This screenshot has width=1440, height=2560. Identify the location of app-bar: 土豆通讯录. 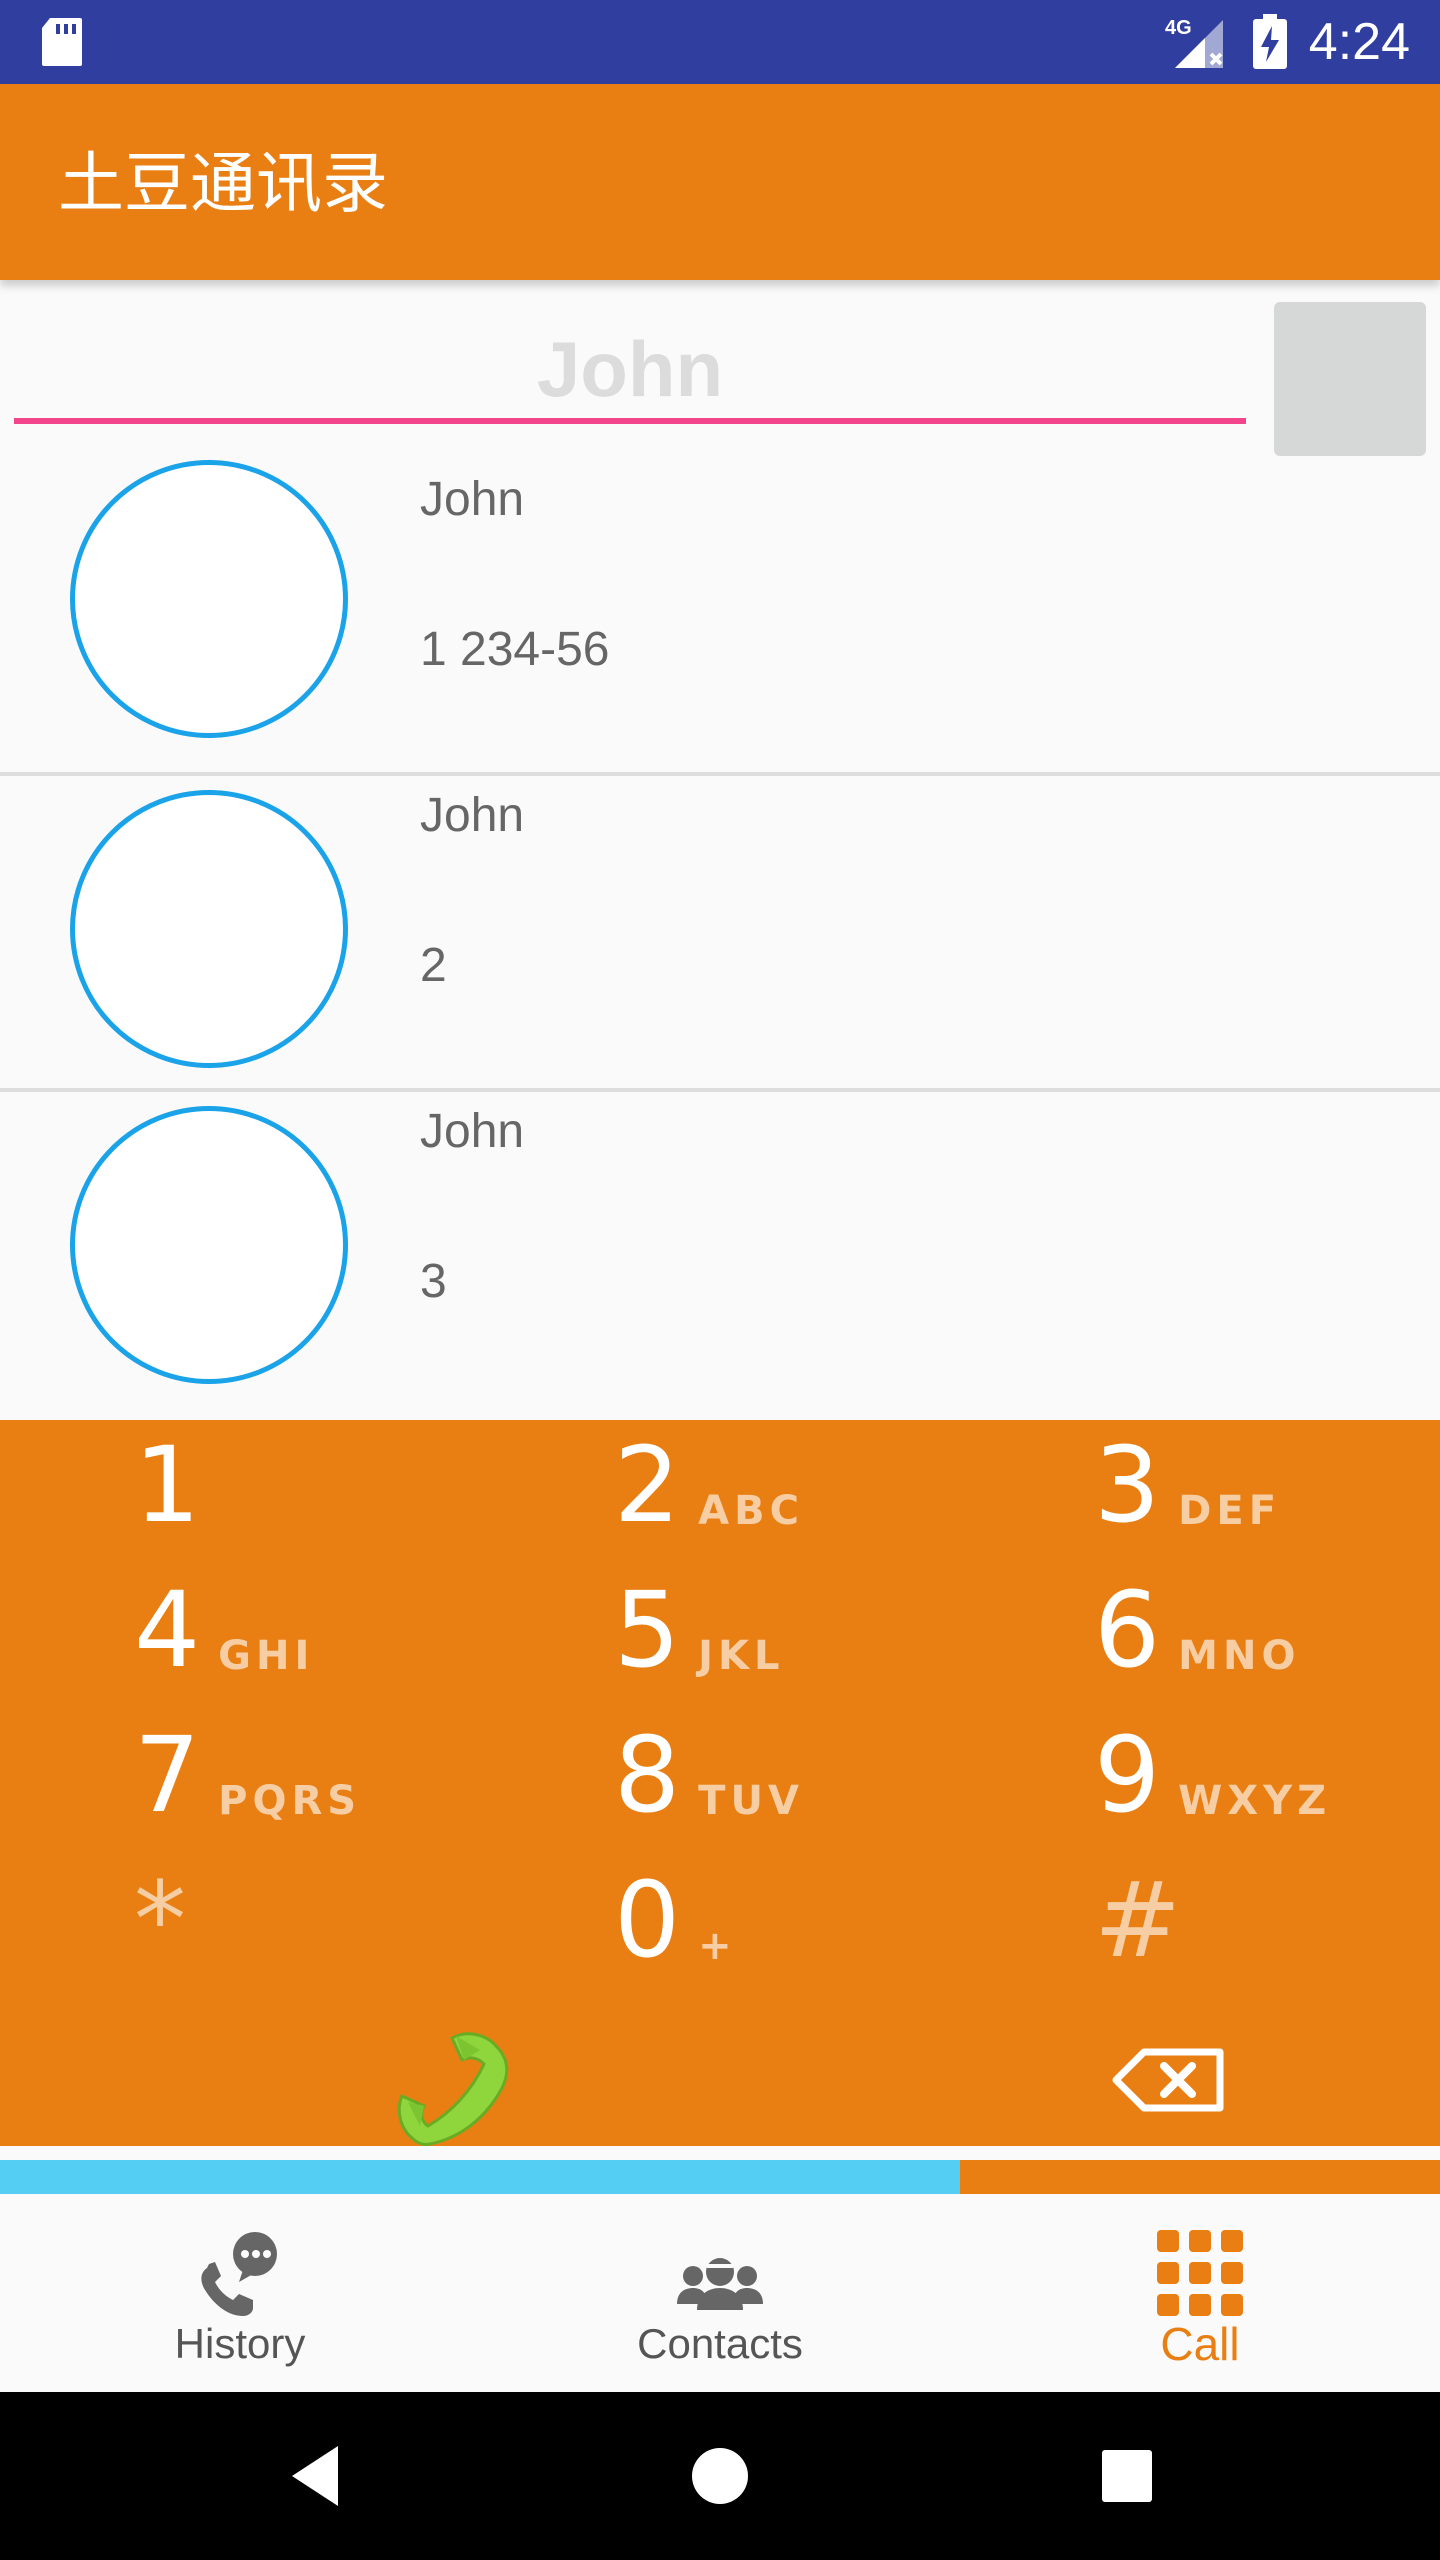
(720, 182).